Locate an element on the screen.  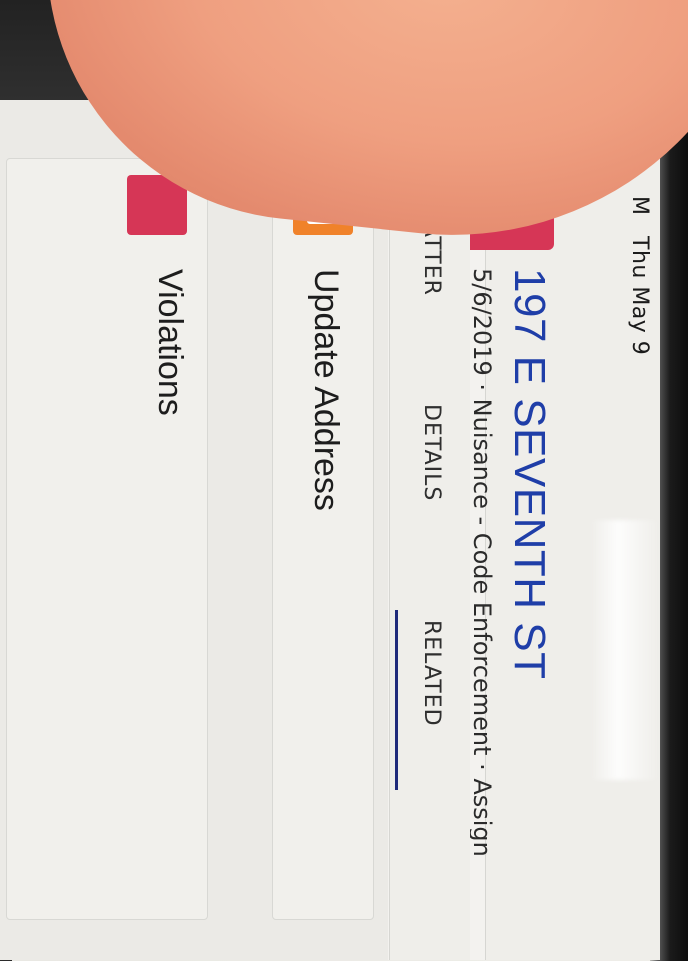
update-address-card: Update Address is located at coordinates (323, 539).